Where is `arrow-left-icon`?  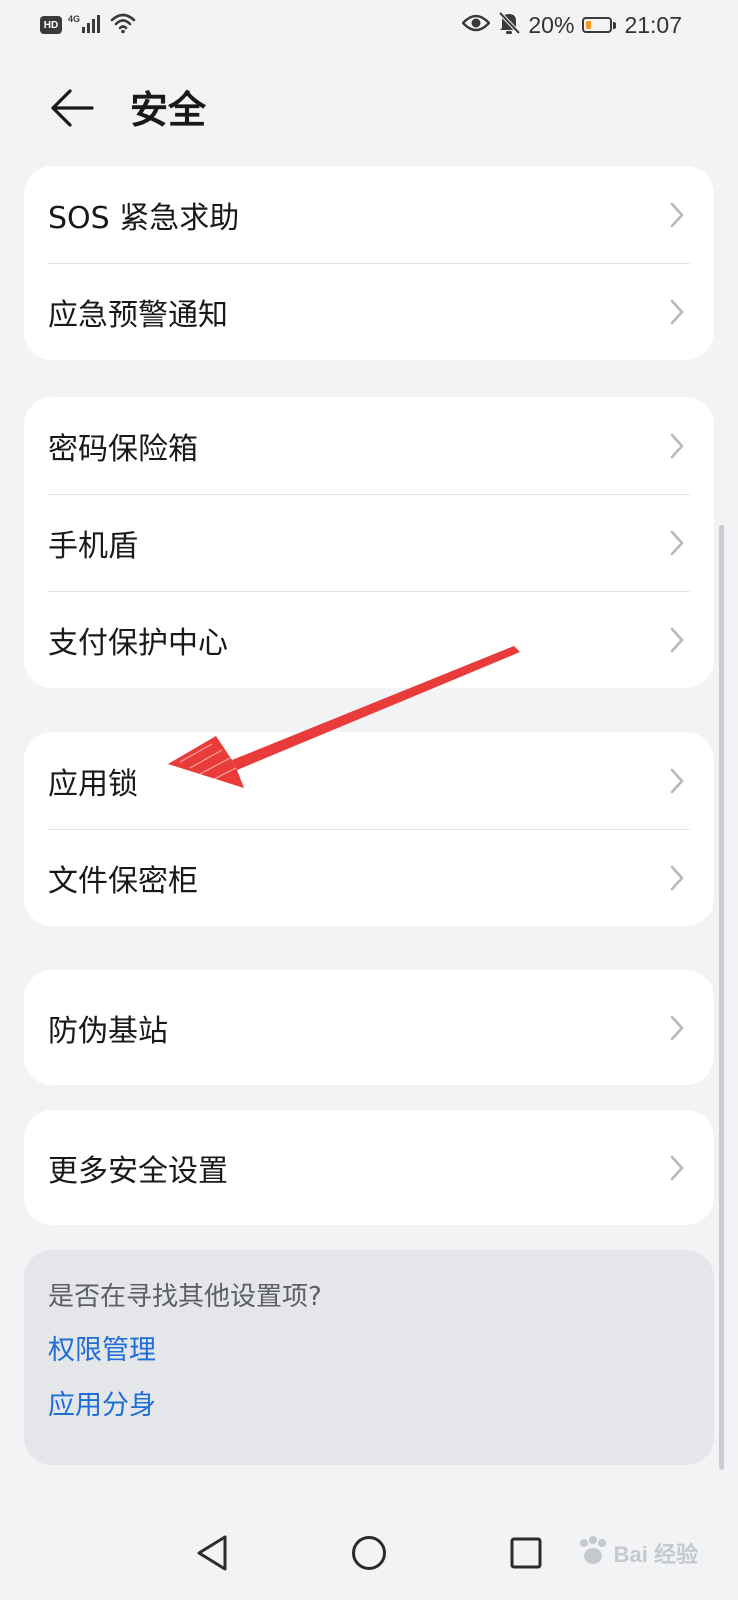 arrow-left-icon is located at coordinates (72, 110).